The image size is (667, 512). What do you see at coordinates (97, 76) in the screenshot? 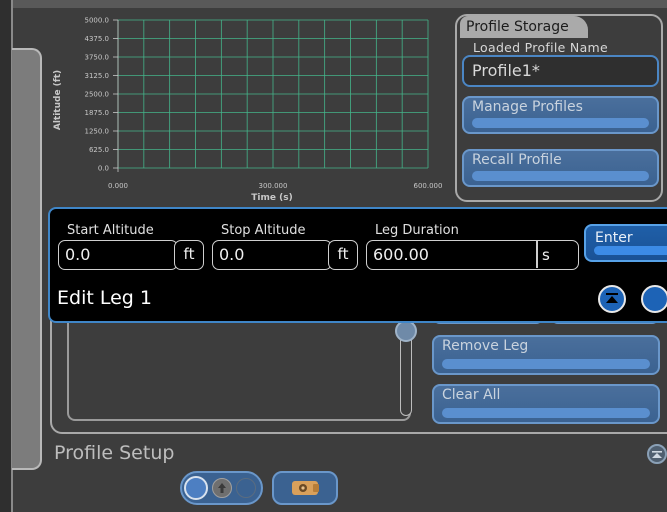
I see `y-tick-label: 3125.0` at bounding box center [97, 76].